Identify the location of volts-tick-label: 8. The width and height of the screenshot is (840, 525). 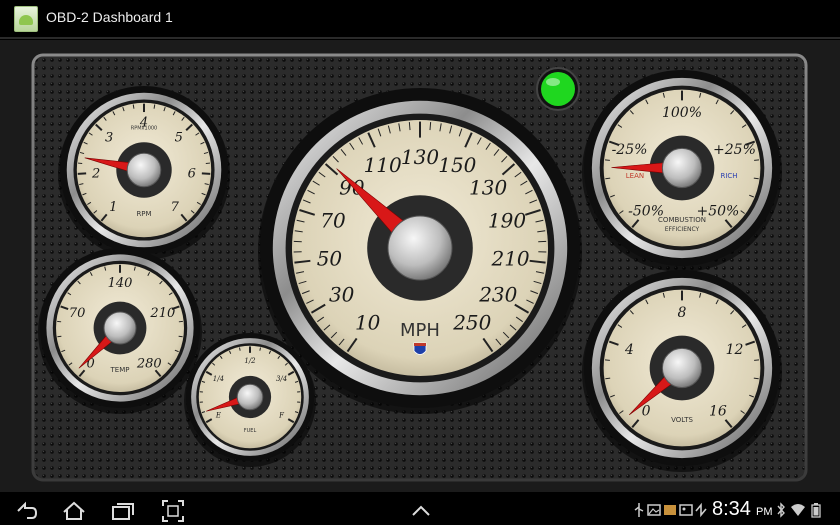
(682, 313).